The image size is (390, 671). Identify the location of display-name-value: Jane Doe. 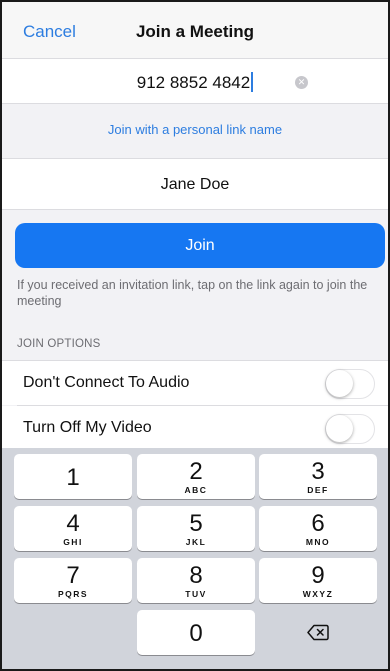
(195, 184).